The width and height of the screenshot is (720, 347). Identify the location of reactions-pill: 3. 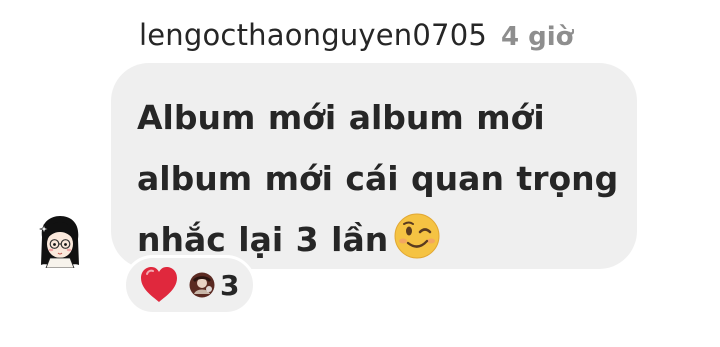
(189, 285).